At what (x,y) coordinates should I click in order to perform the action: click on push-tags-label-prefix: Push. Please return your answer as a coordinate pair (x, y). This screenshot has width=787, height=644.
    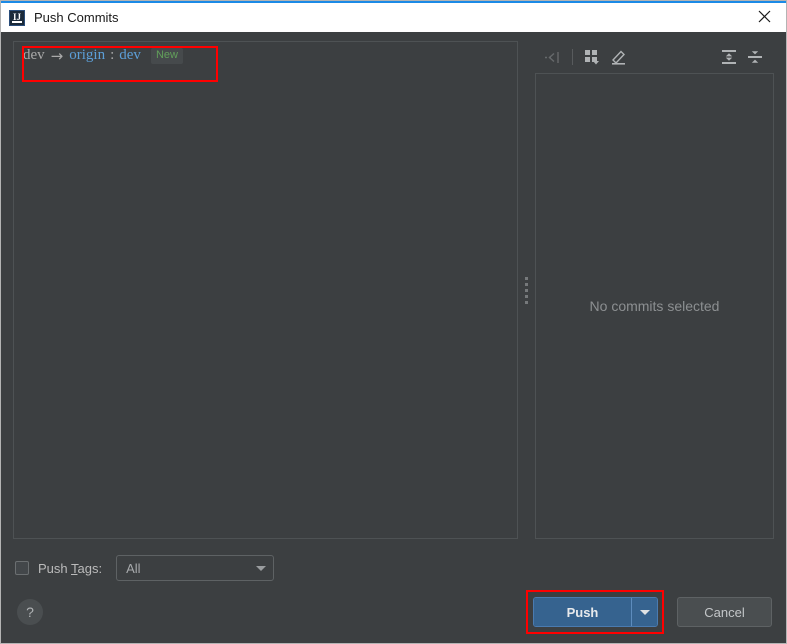
    Looking at the image, I should click on (55, 568).